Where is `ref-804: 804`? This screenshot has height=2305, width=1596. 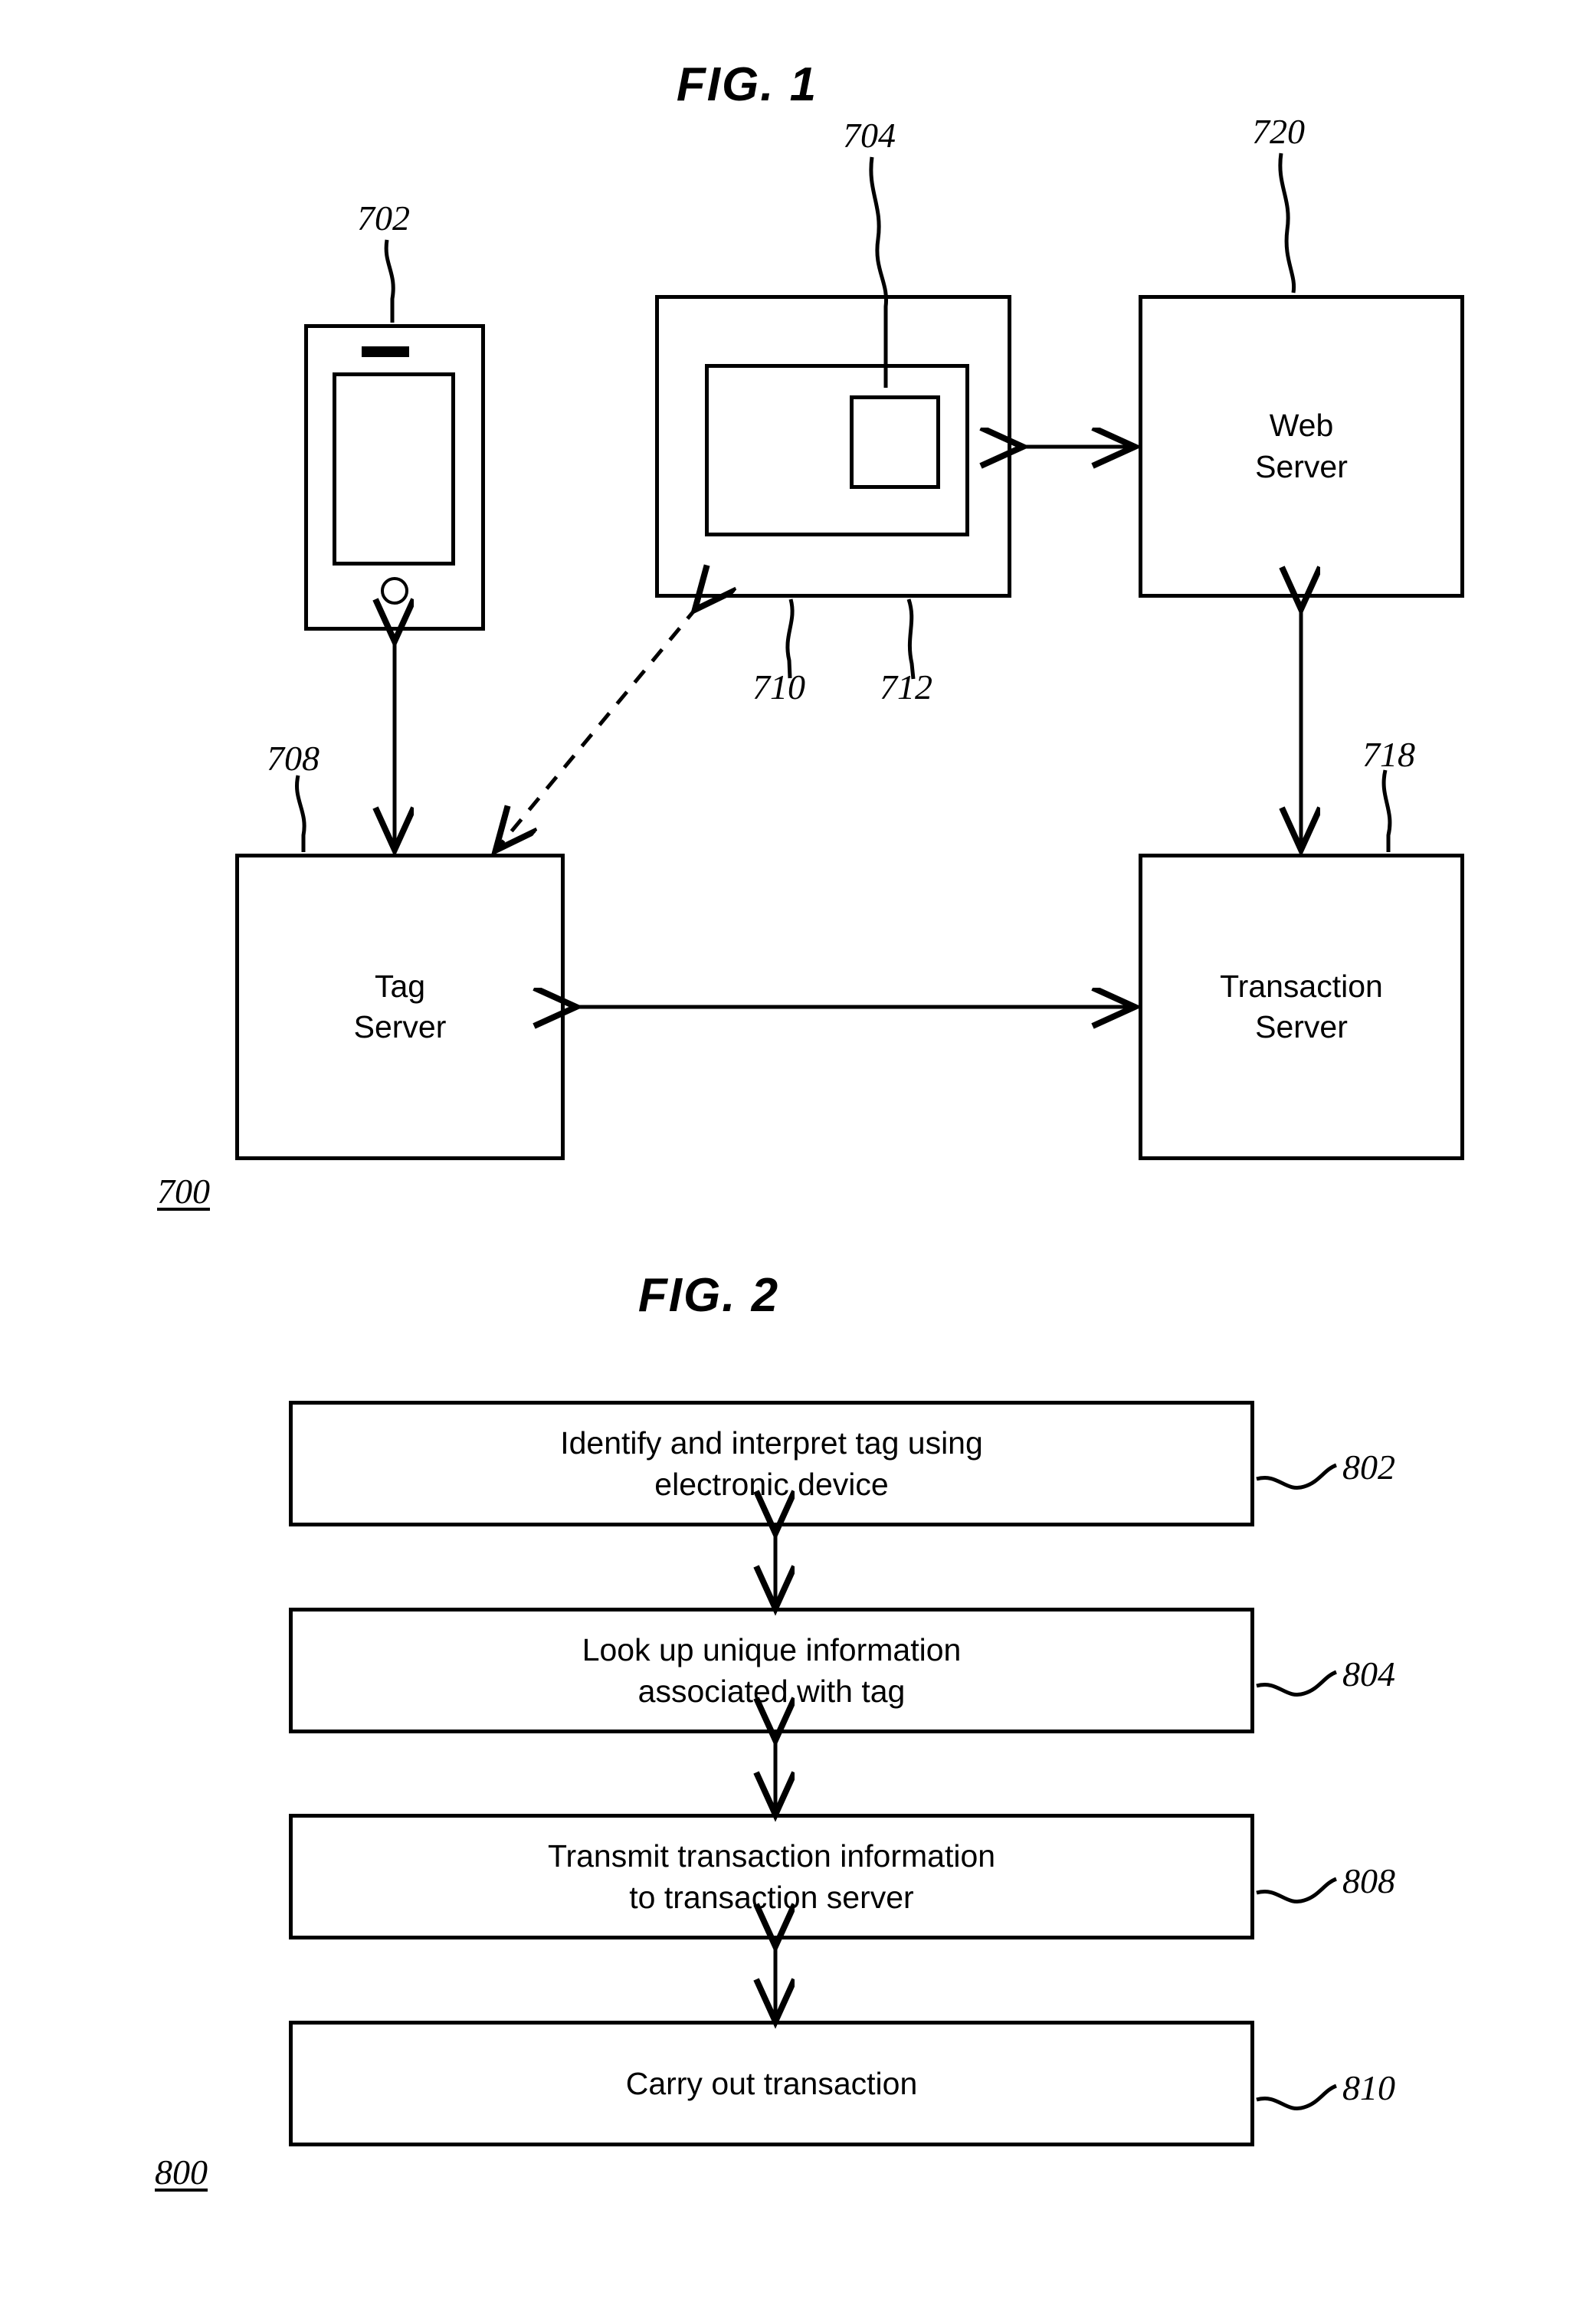
ref-804: 804 is located at coordinates (1369, 1674).